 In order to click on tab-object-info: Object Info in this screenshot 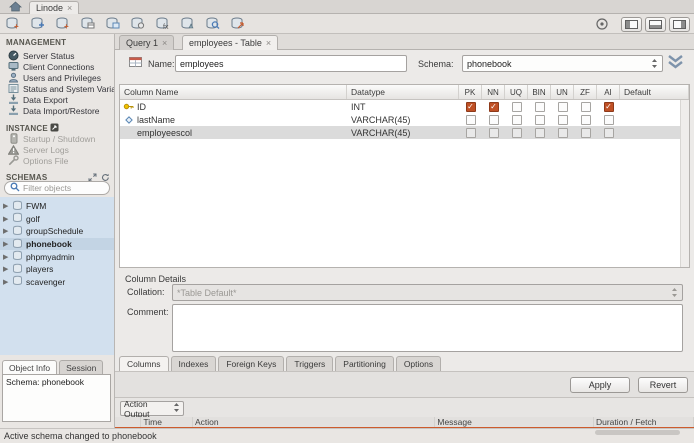, I will do `click(30, 367)`.